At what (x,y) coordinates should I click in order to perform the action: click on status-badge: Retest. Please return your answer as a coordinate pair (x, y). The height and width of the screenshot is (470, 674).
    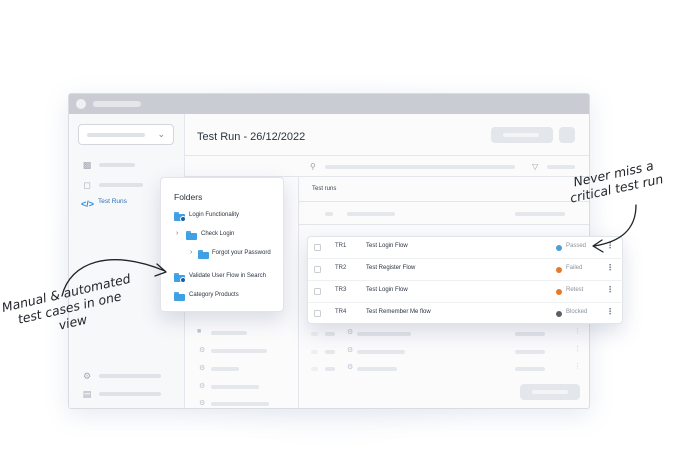
    Looking at the image, I should click on (575, 290).